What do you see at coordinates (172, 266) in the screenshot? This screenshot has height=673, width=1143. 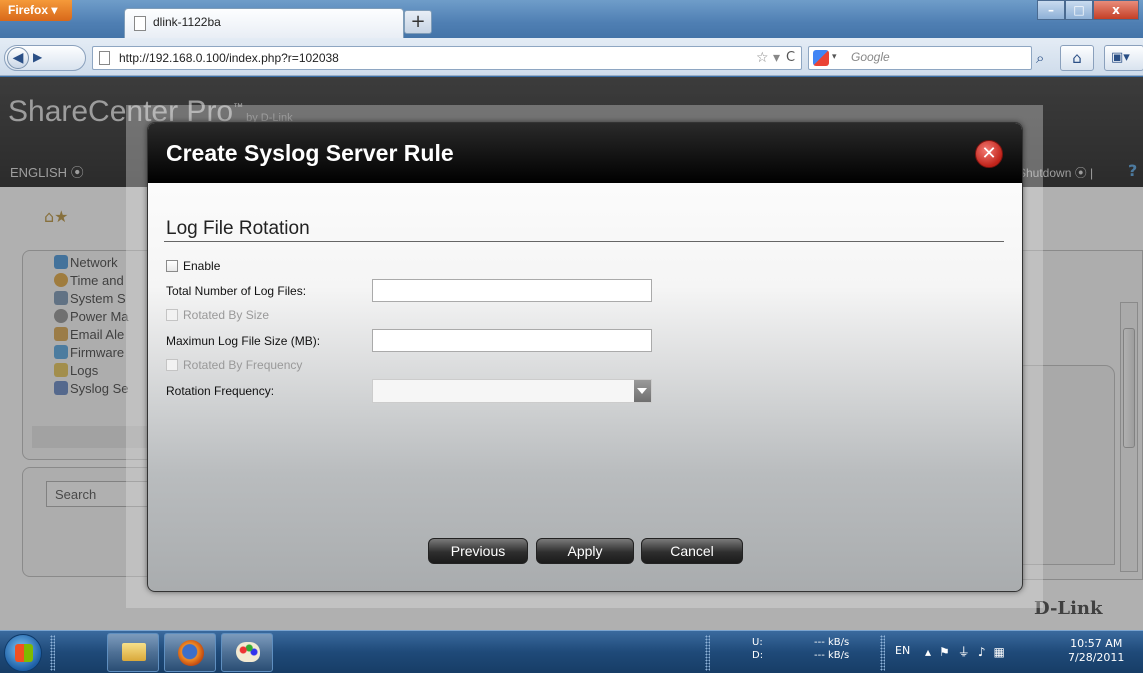 I see `enable-checkbox` at bounding box center [172, 266].